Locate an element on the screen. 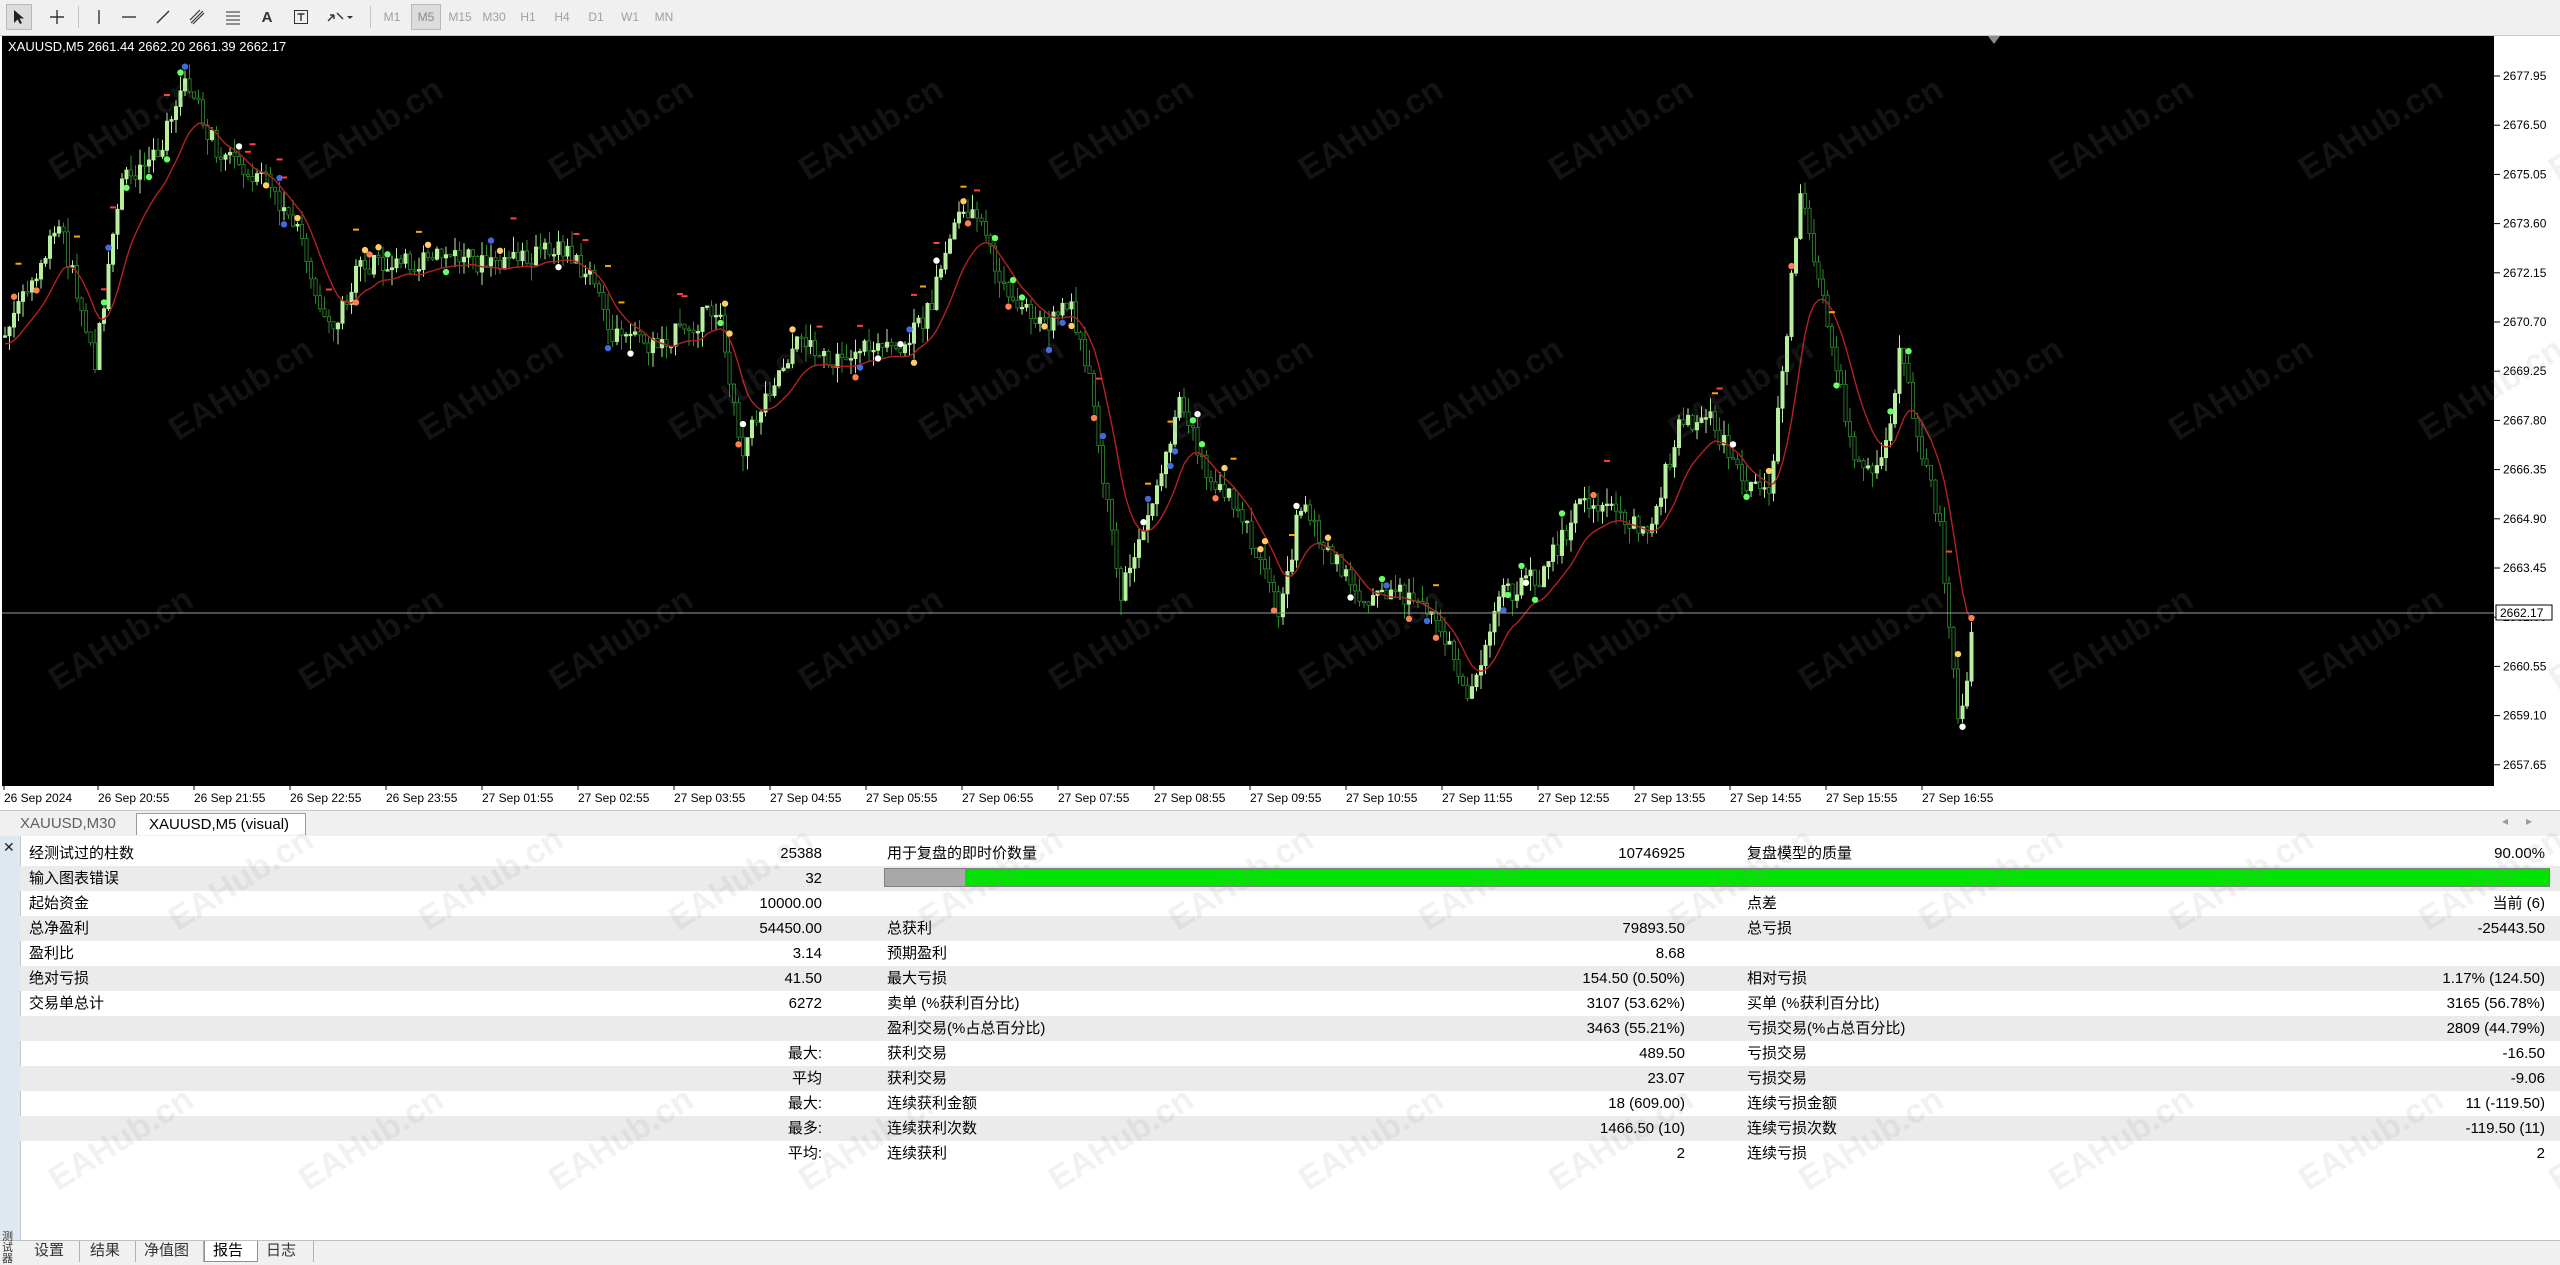 The image size is (2560, 1265). timeframe-mn-button: MN is located at coordinates (664, 17).